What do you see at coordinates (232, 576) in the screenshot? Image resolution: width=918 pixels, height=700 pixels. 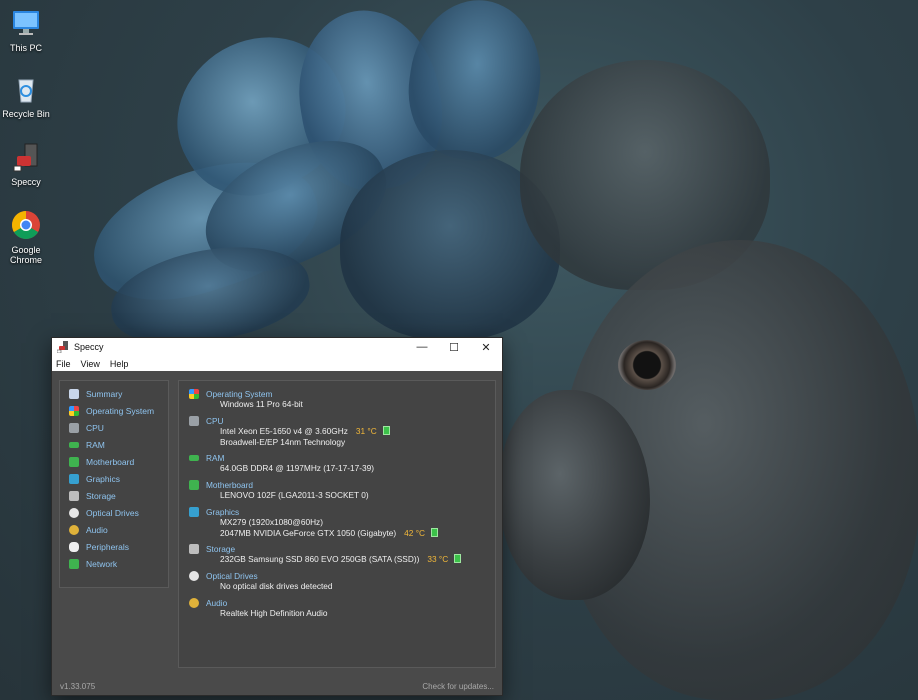 I see `section-title: Optical Drives` at bounding box center [232, 576].